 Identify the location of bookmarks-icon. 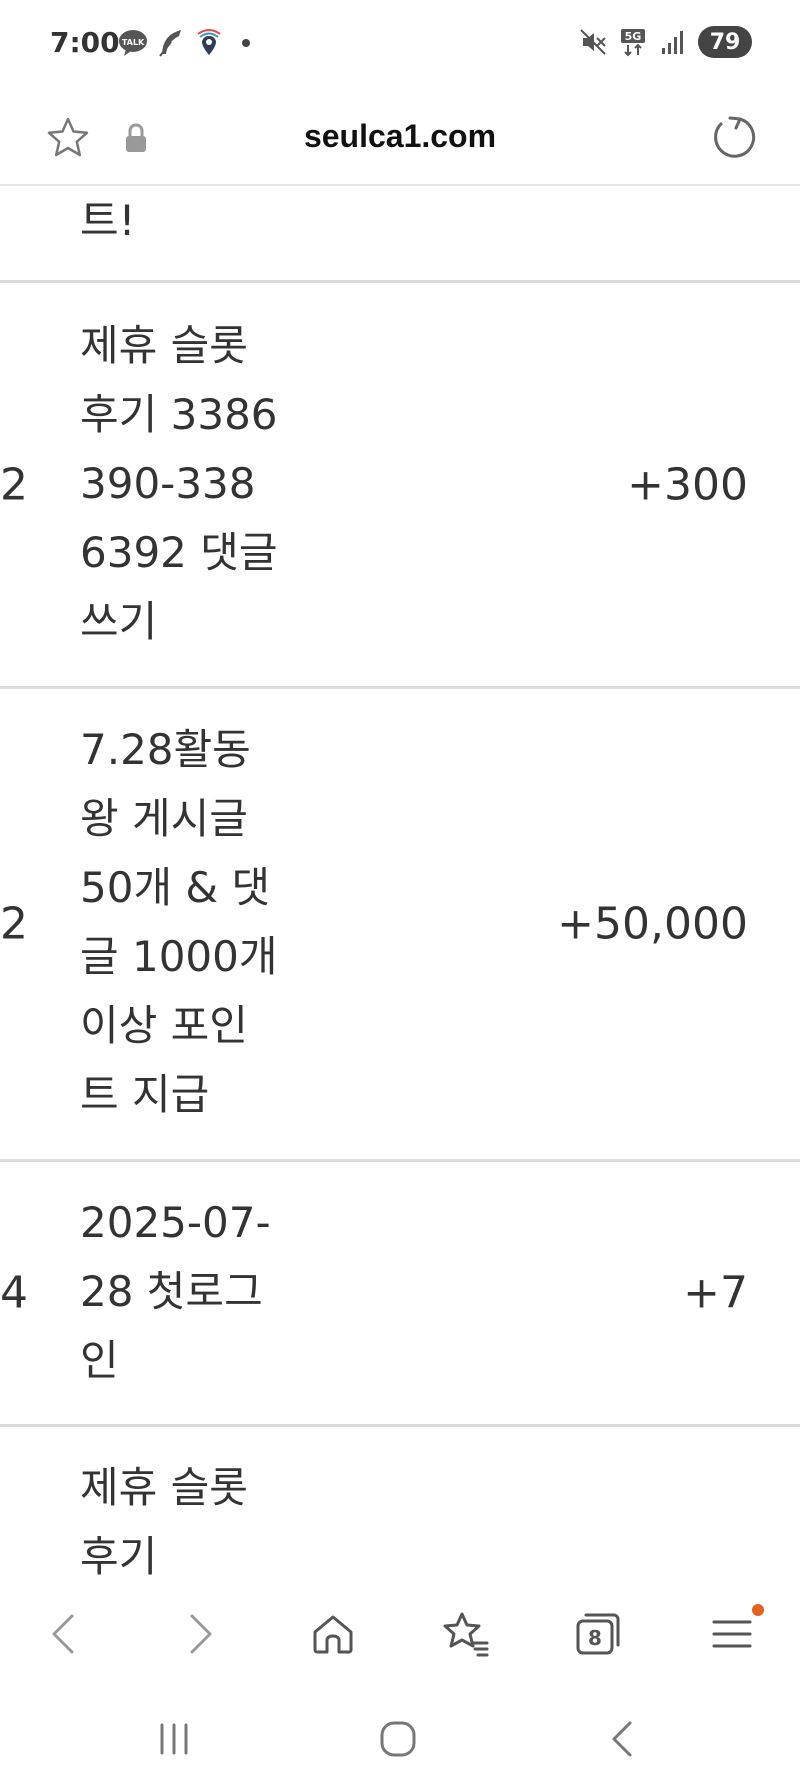
(466, 1634).